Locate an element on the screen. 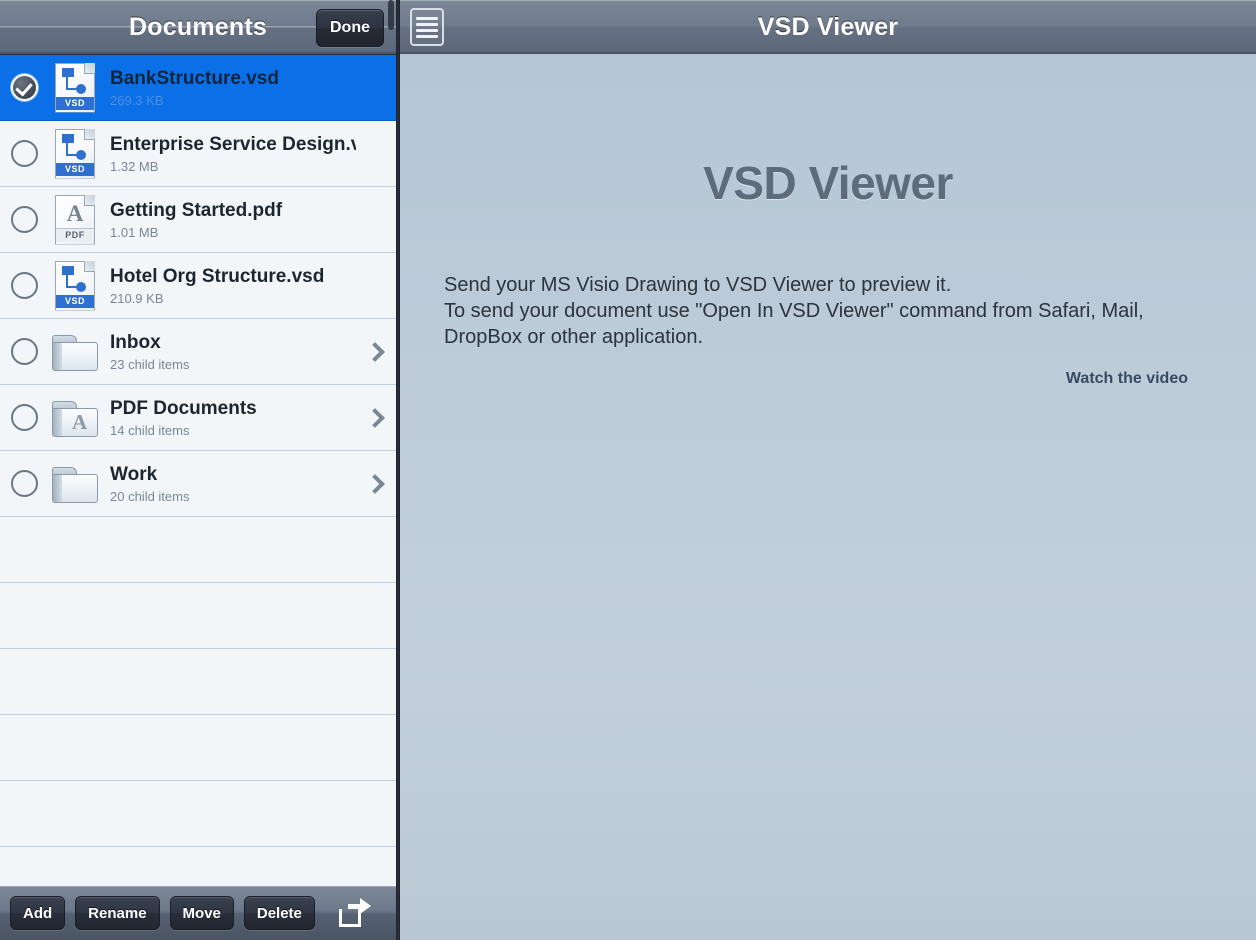 This screenshot has width=1256, height=940. file-detail: 1.01 MB is located at coordinates (134, 232).